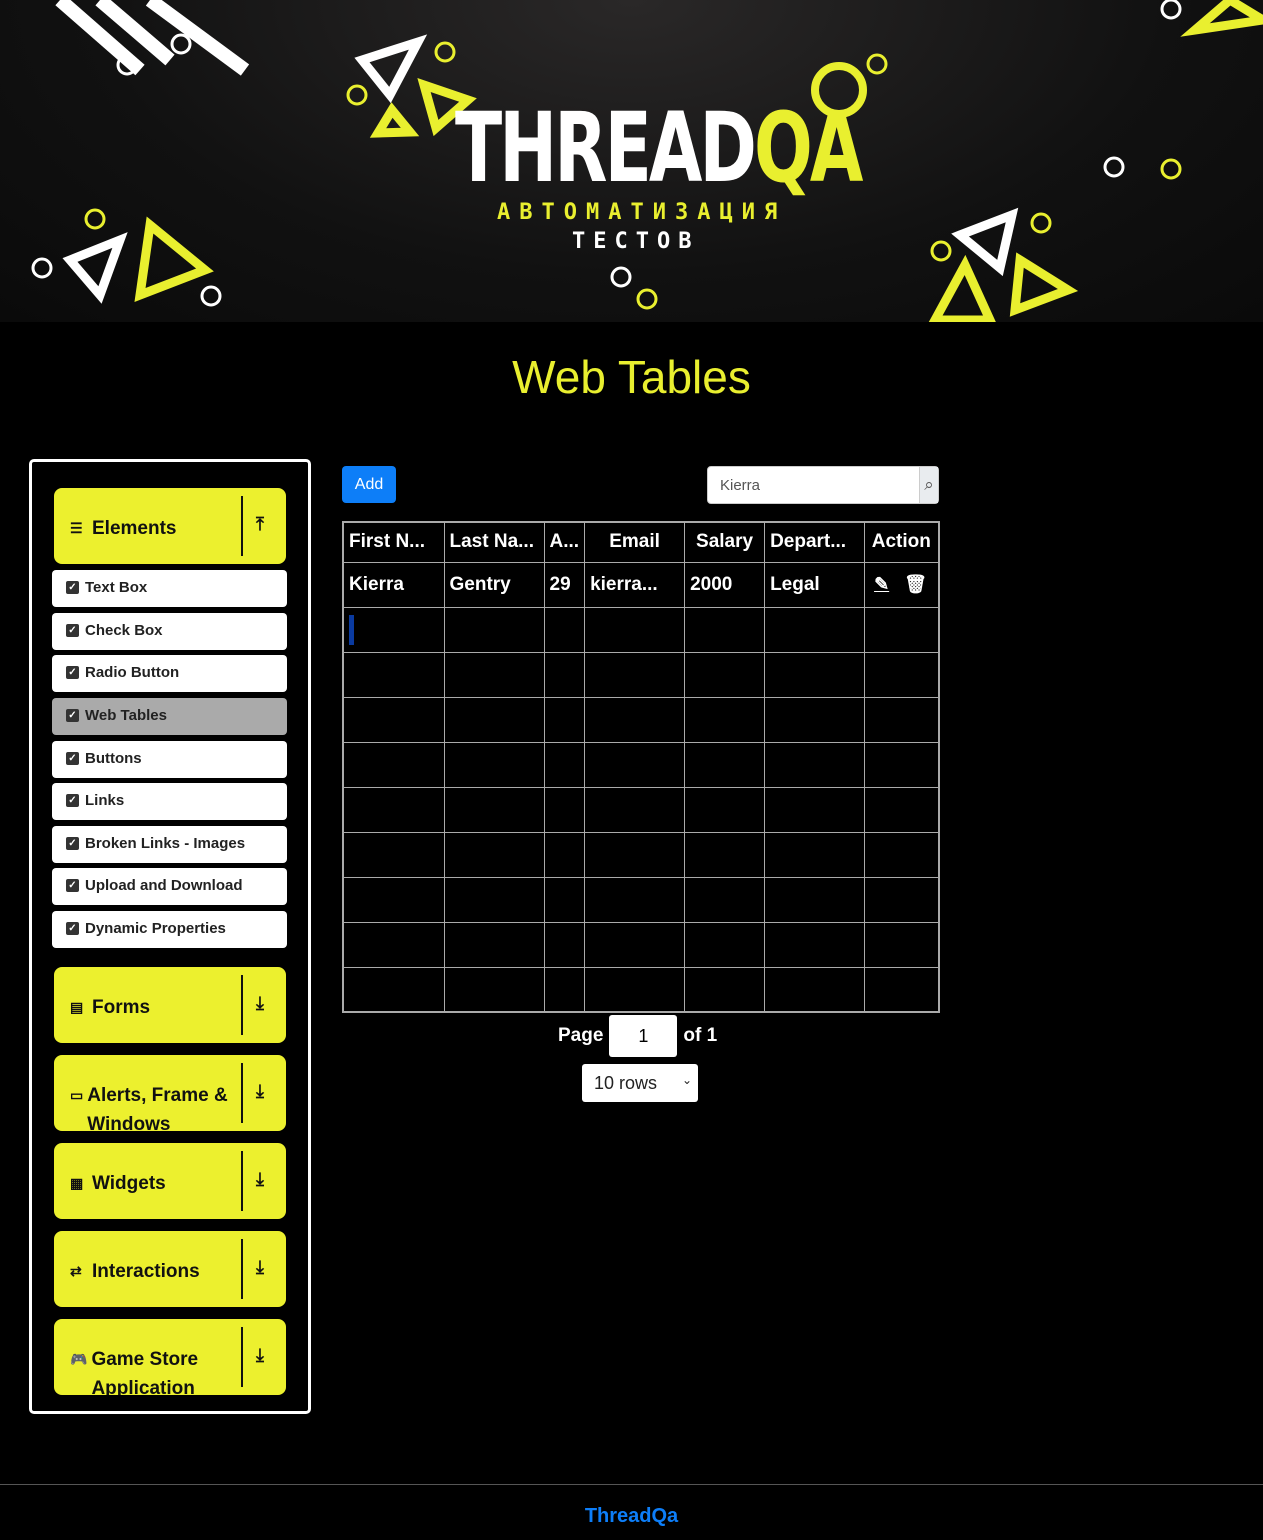 This screenshot has height=1540, width=1263. Describe the element at coordinates (155, 928) in the screenshot. I see `item-label: Dynamic Properties` at that location.